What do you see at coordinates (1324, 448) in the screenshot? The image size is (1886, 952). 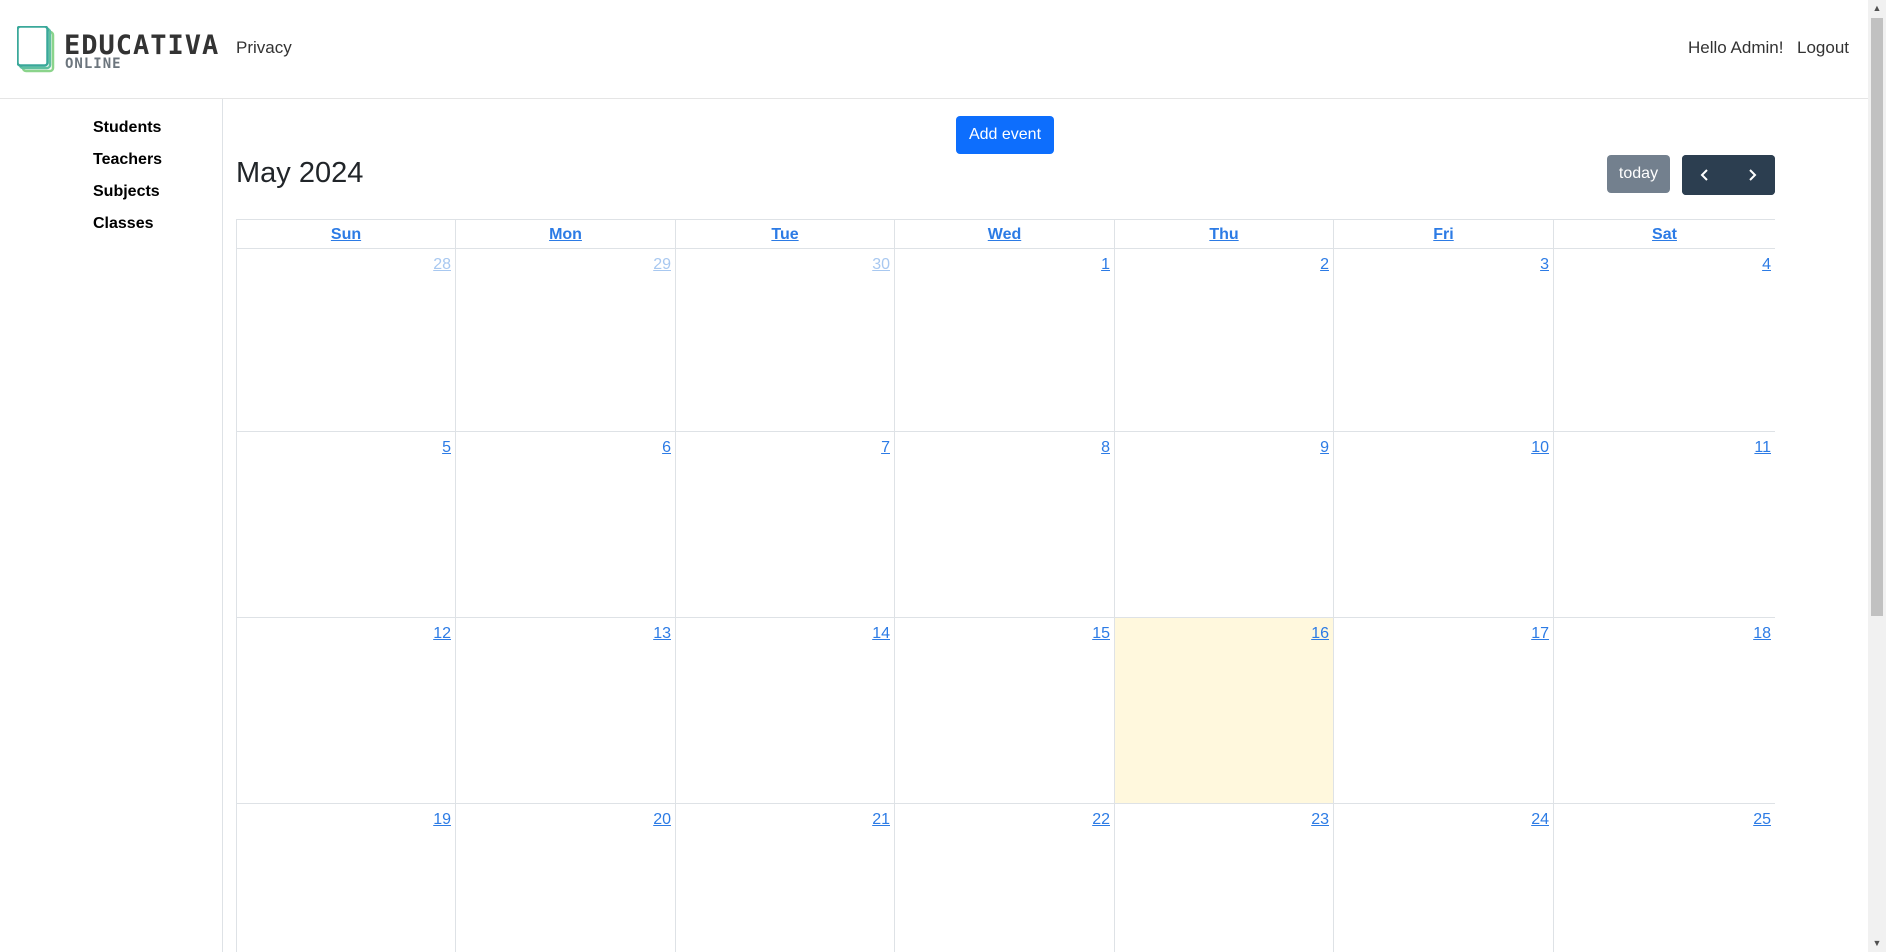 I see `day-number-link: 9` at bounding box center [1324, 448].